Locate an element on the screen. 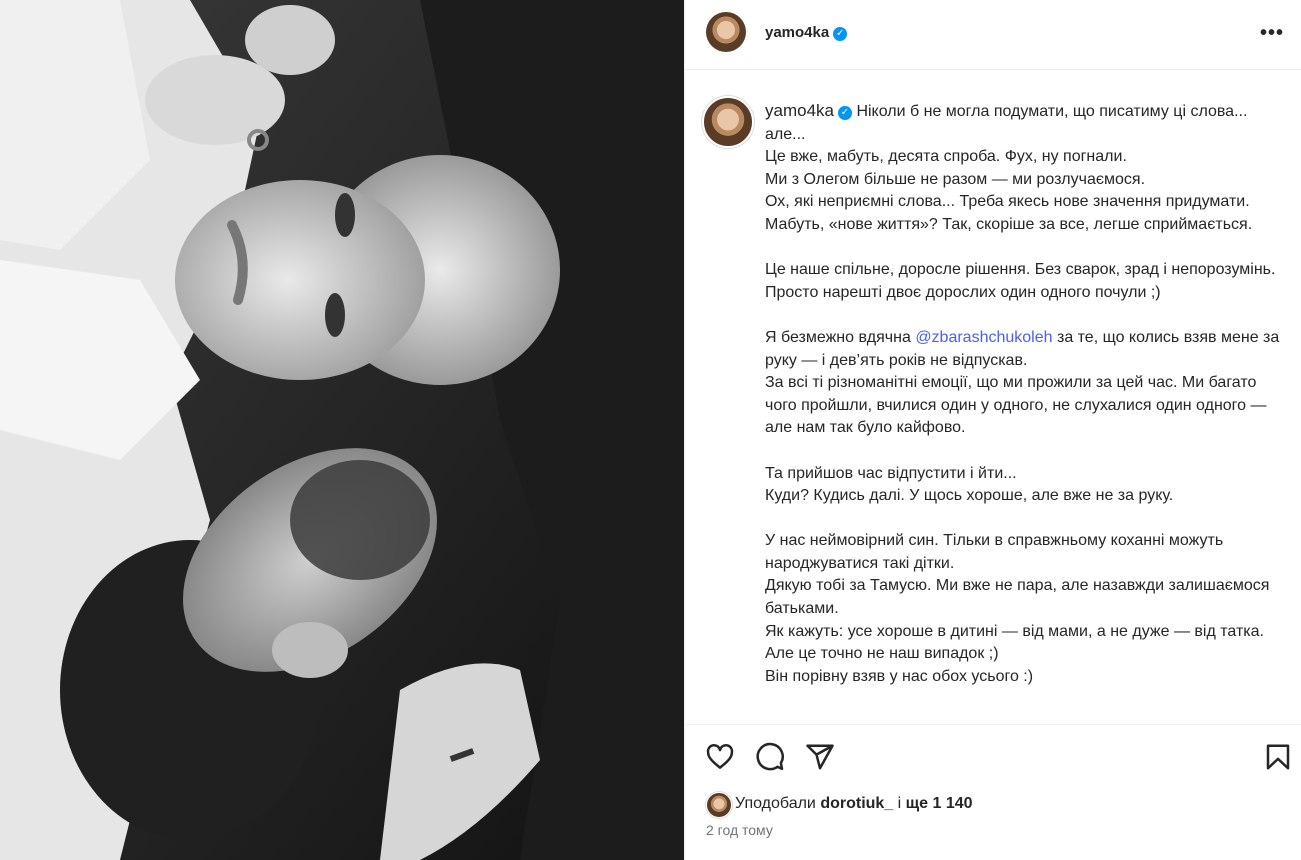 The width and height of the screenshot is (1301, 860). likes-summary: Уподобали dorotiuk_ і ще 1 140 is located at coordinates (854, 804).